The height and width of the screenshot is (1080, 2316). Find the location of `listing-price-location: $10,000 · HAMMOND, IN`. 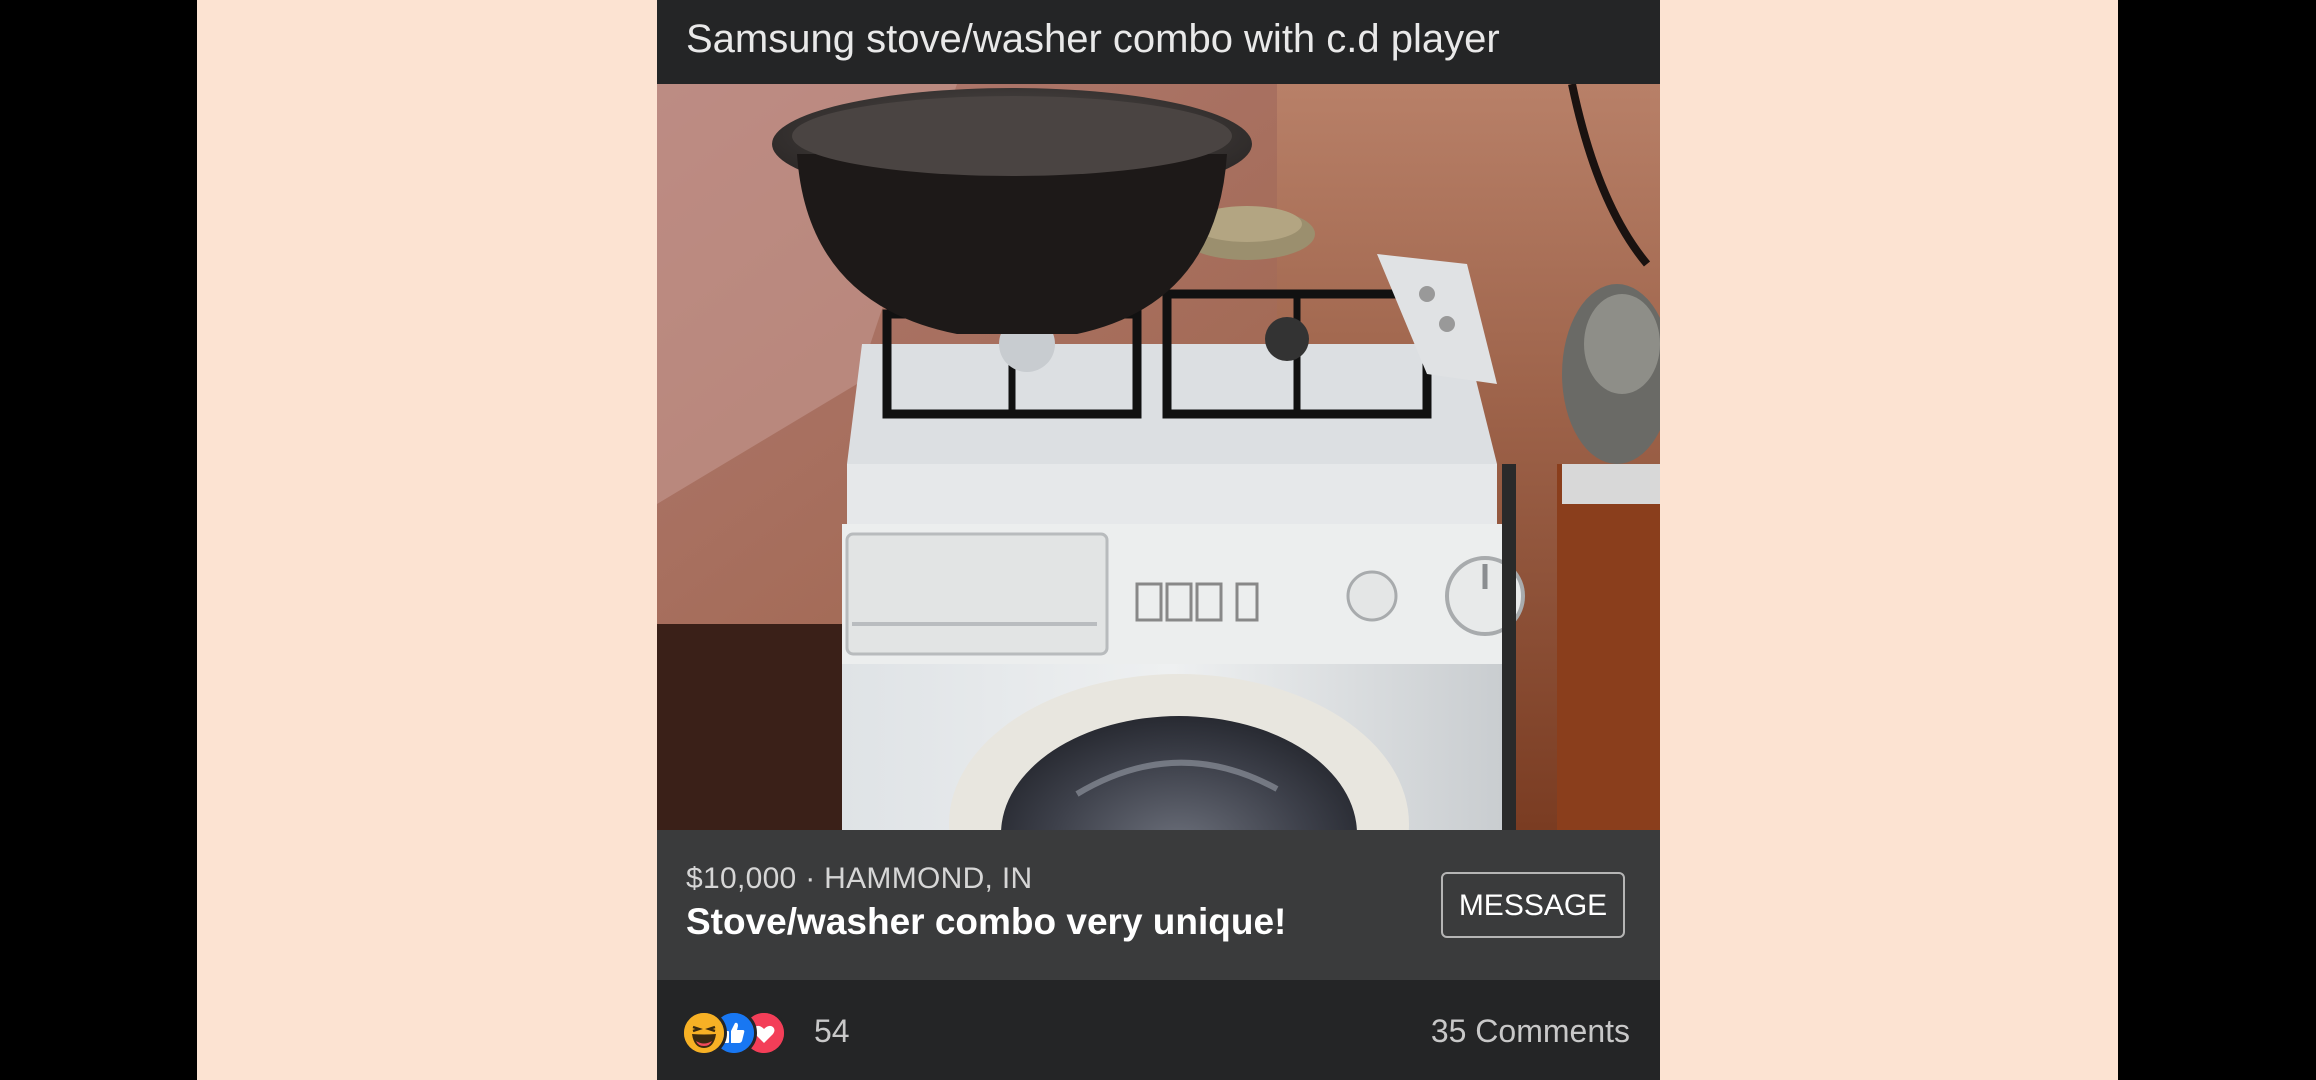

listing-price-location: $10,000 · HAMMOND, IN is located at coordinates (859, 879).